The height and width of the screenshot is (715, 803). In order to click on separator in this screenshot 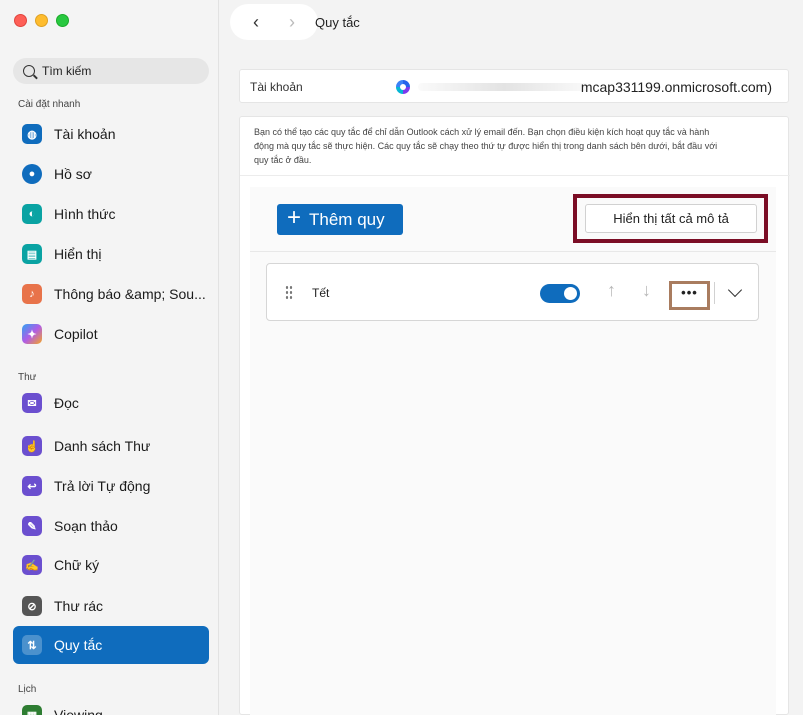, I will do `click(714, 293)`.